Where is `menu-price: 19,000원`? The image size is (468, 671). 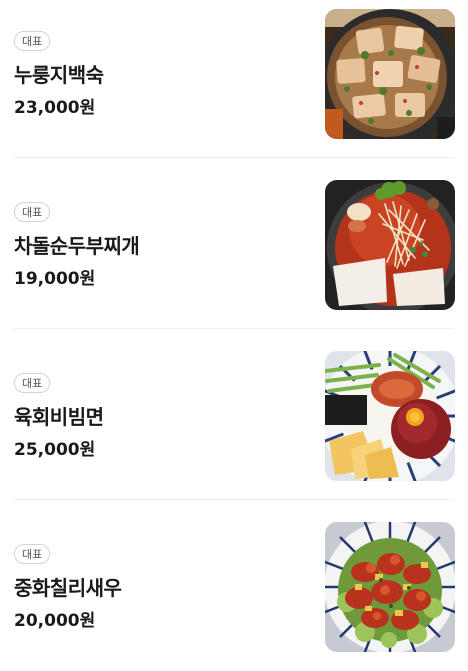
menu-price: 19,000원 is located at coordinates (55, 279).